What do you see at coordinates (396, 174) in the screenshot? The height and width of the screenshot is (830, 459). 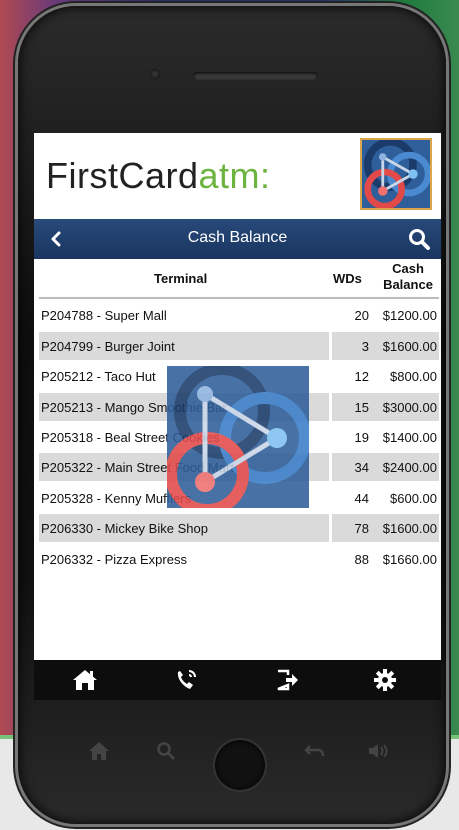 I see `app-logo-icon` at bounding box center [396, 174].